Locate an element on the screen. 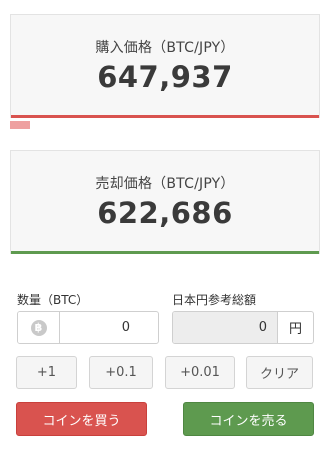  add-0.1-button: +0.1 is located at coordinates (121, 372).